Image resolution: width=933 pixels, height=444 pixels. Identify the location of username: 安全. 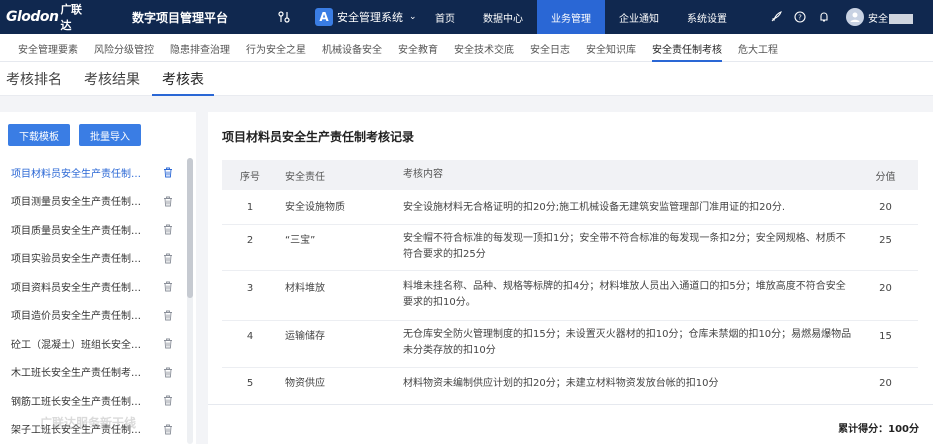
(890, 17).